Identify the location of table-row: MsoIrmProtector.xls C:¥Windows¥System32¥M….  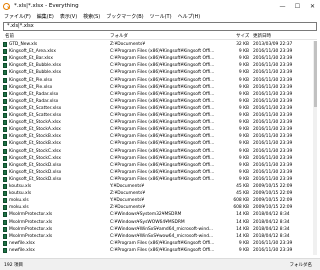
(158, 214).